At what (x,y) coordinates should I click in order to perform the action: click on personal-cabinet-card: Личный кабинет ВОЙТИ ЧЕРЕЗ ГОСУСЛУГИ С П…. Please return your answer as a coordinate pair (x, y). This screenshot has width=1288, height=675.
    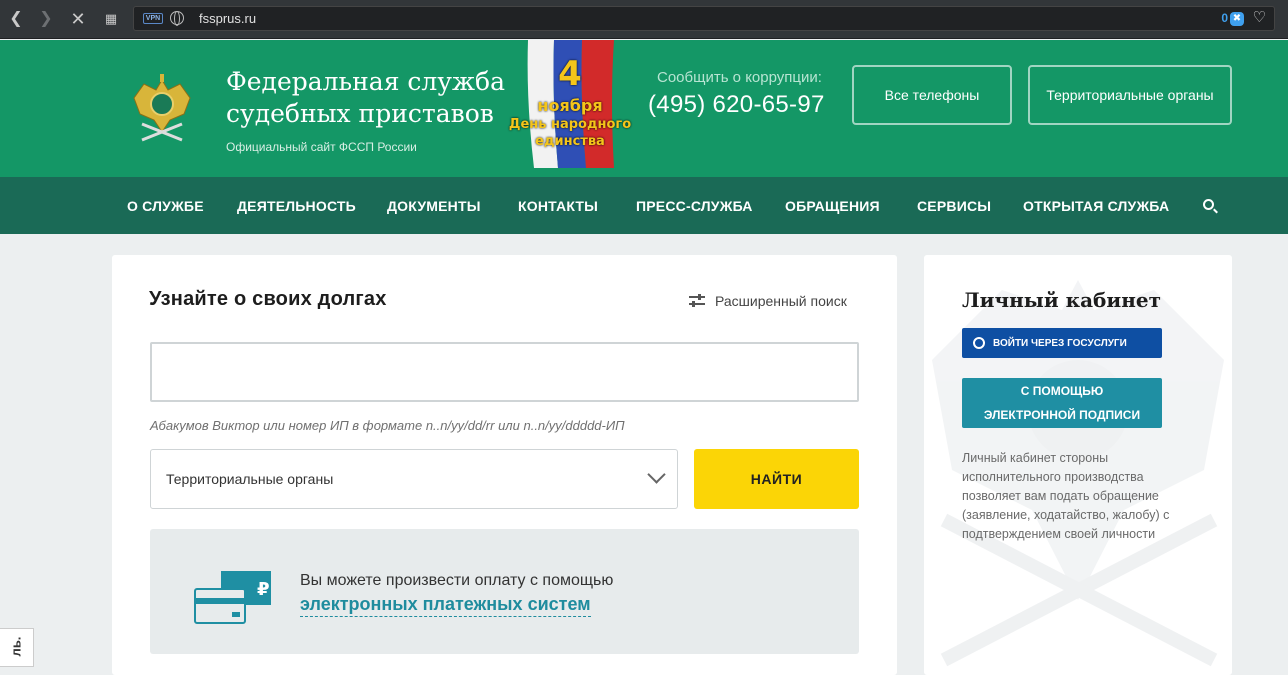
    Looking at the image, I should click on (1078, 465).